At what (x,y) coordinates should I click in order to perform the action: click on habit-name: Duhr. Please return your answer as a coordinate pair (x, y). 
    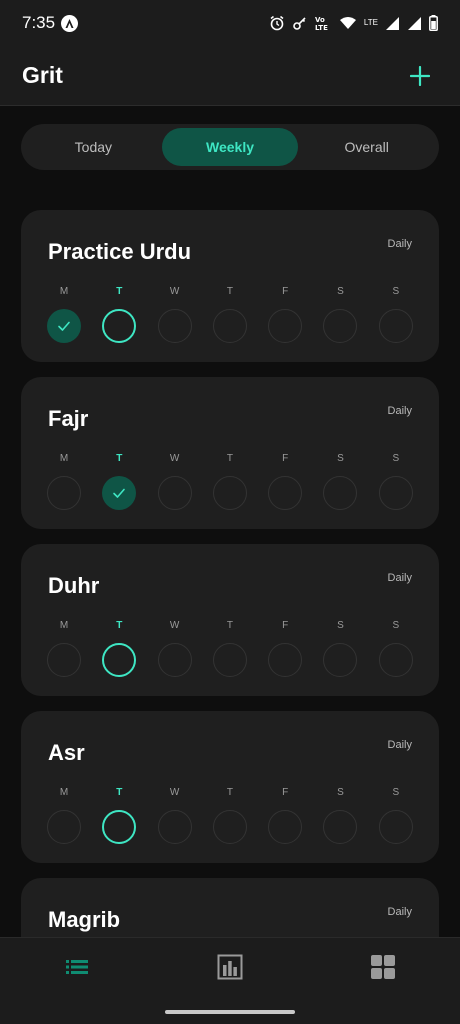
    Looking at the image, I should click on (74, 585).